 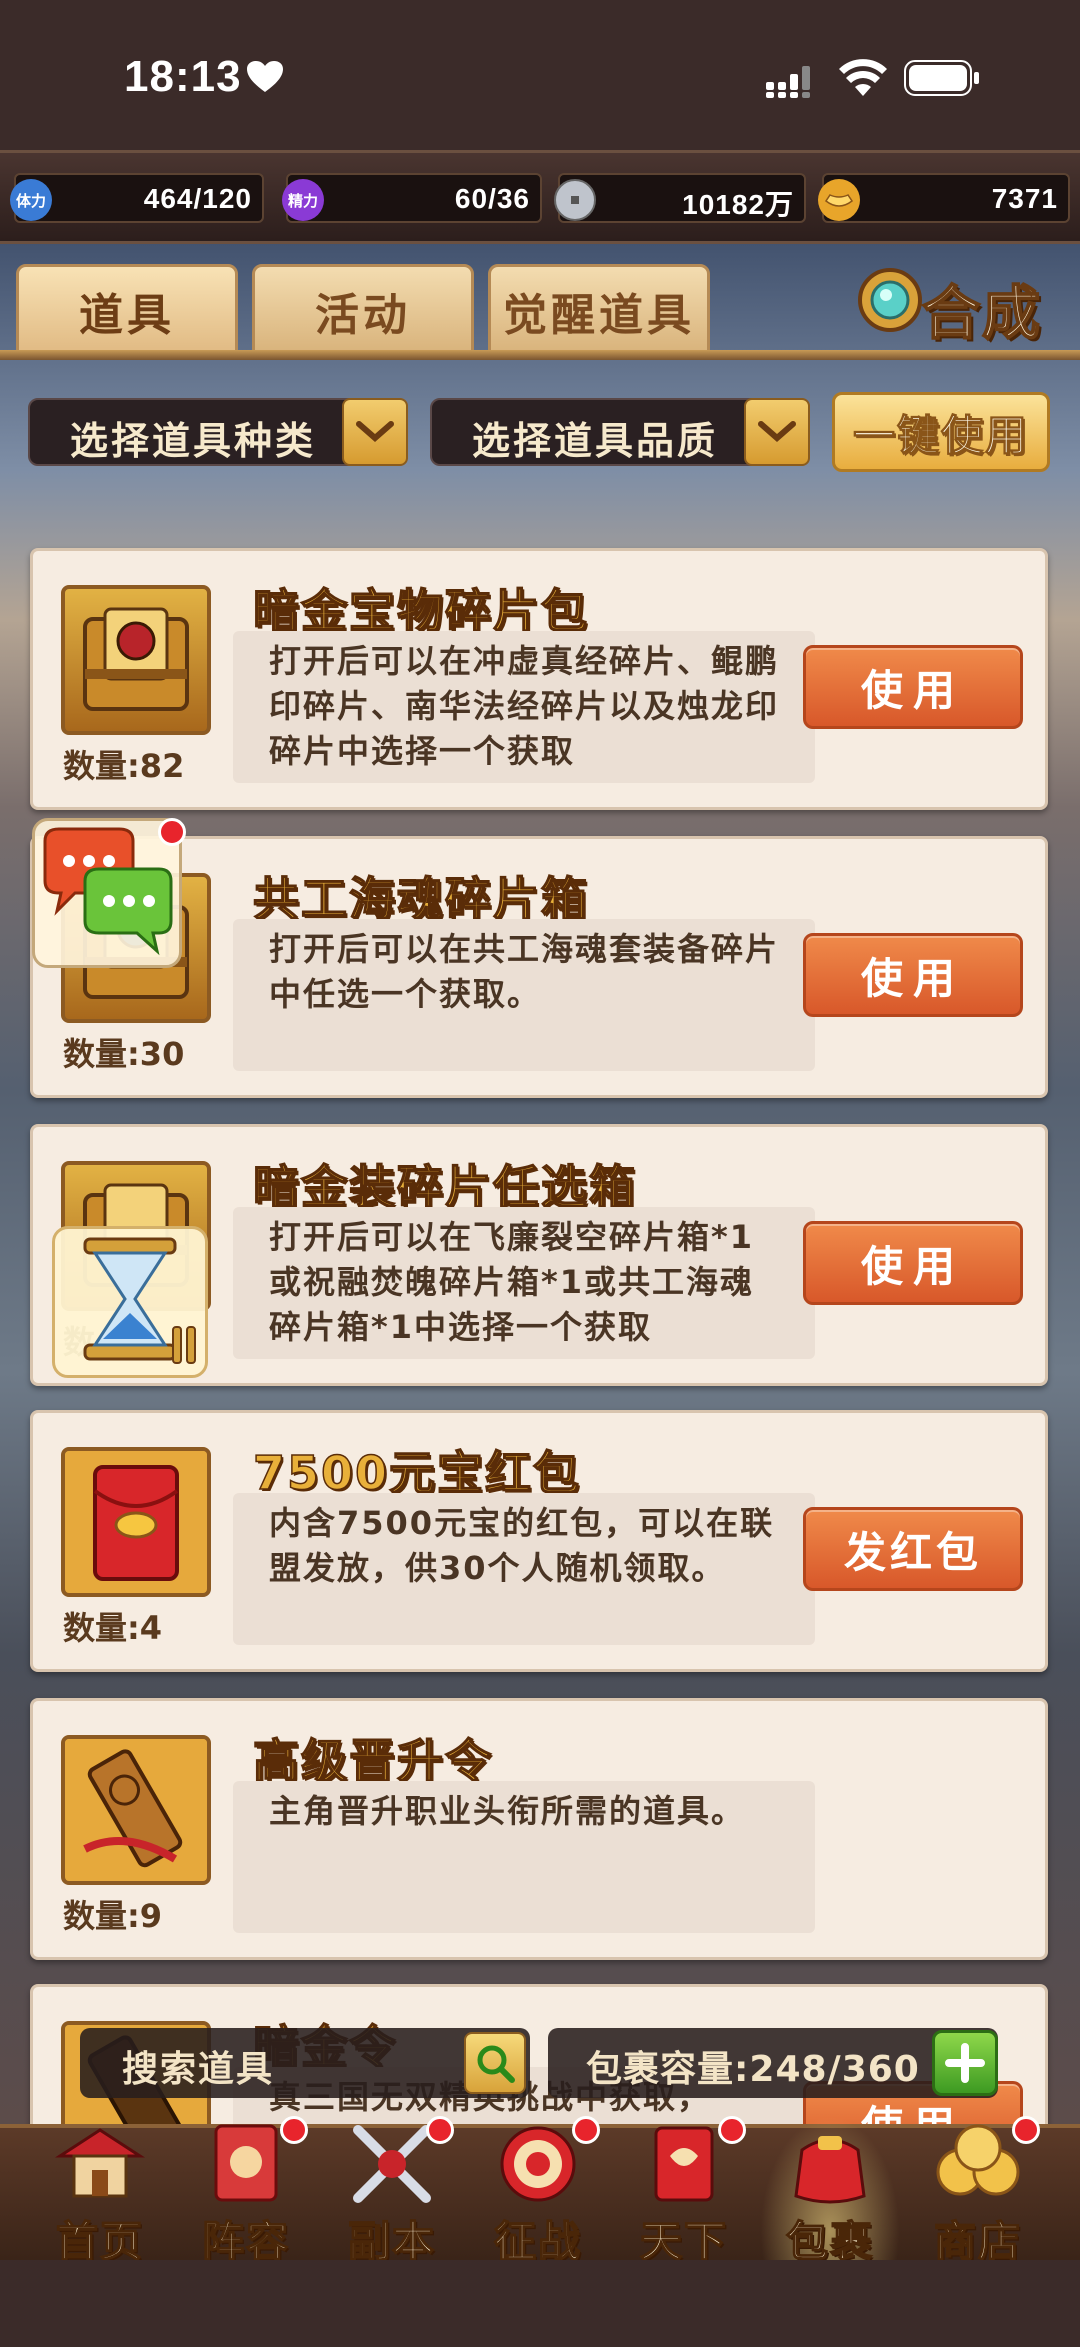 I want to click on stamina-value: 464/120, so click(x=197, y=198).